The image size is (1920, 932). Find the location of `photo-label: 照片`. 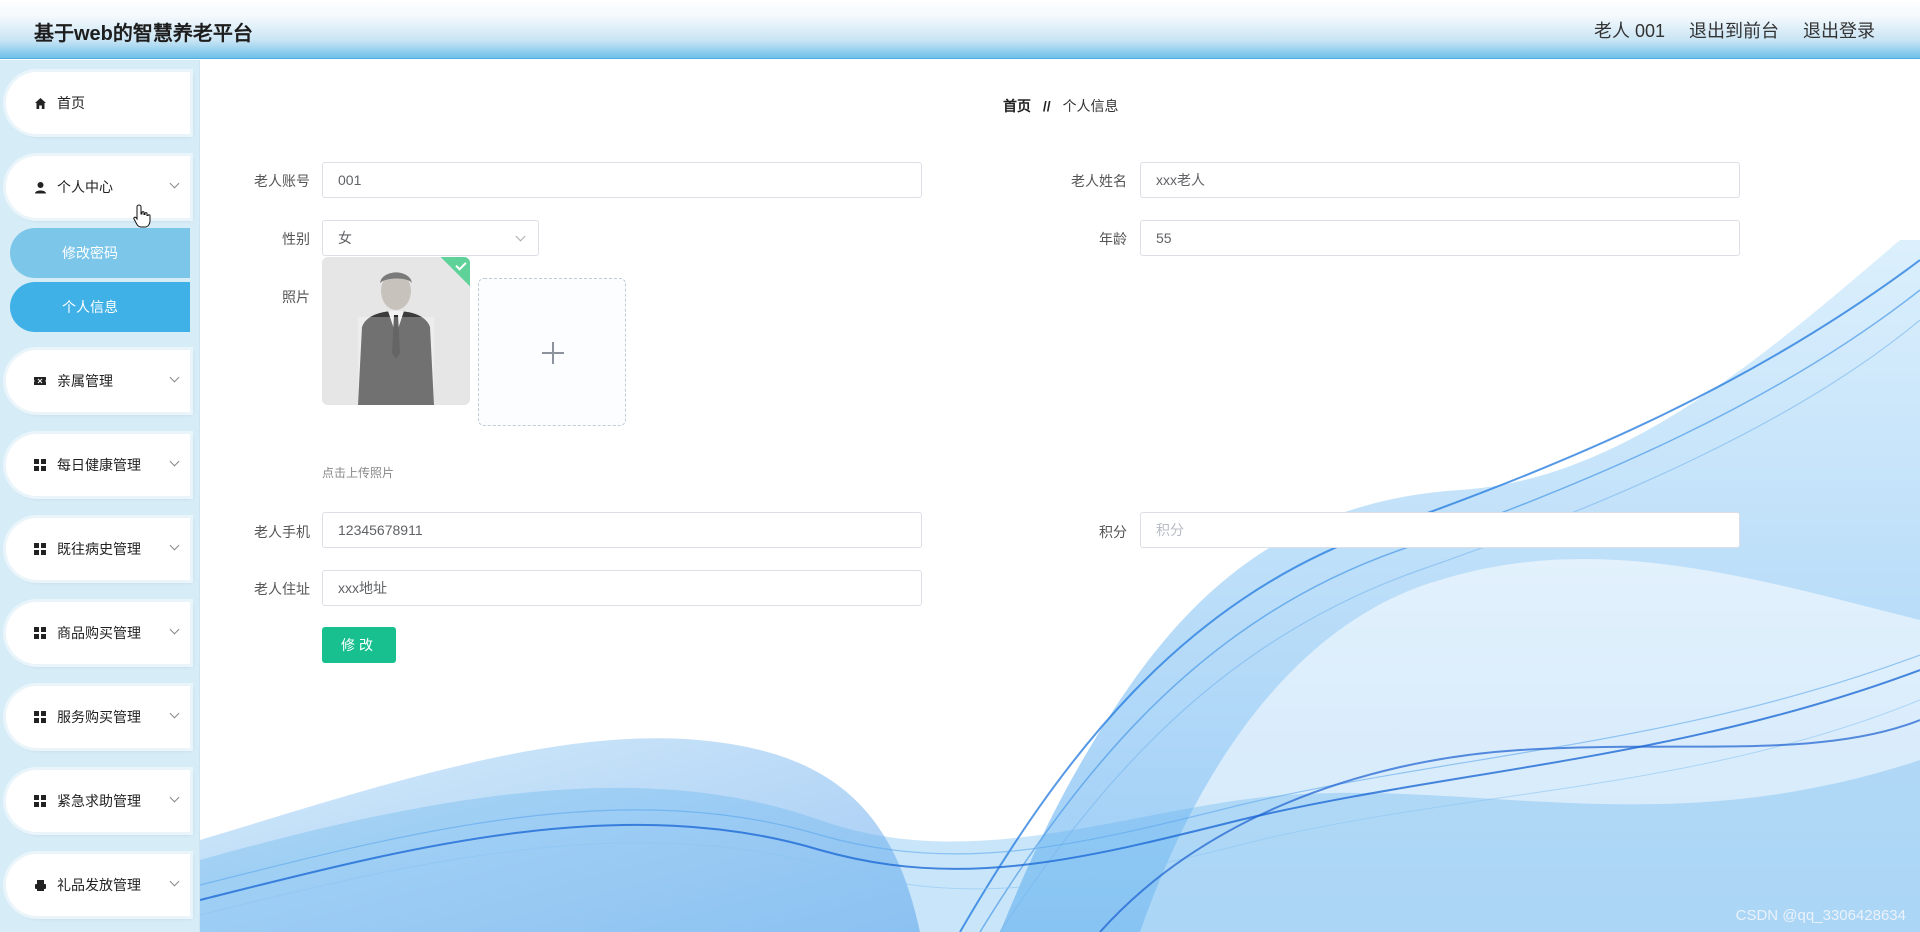

photo-label: 照片 is located at coordinates (296, 297).